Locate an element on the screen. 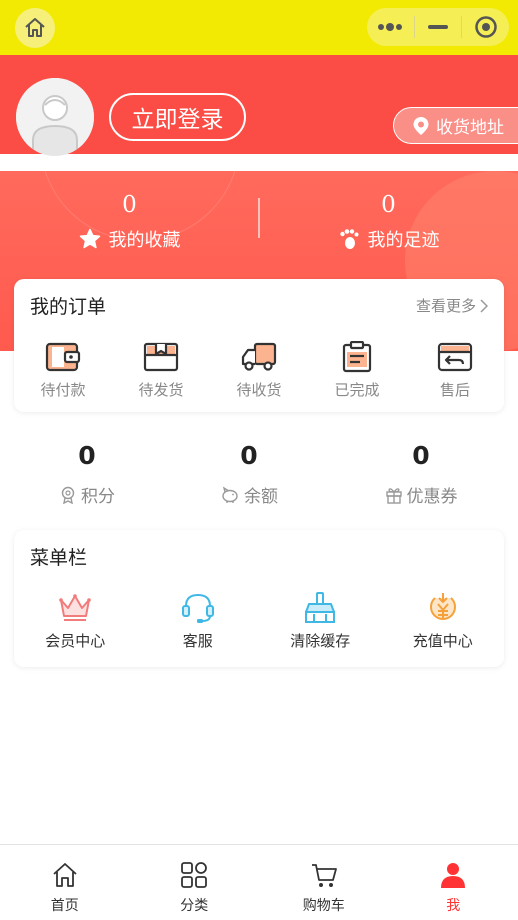 The image size is (518, 920). piggy-icon is located at coordinates (230, 494).